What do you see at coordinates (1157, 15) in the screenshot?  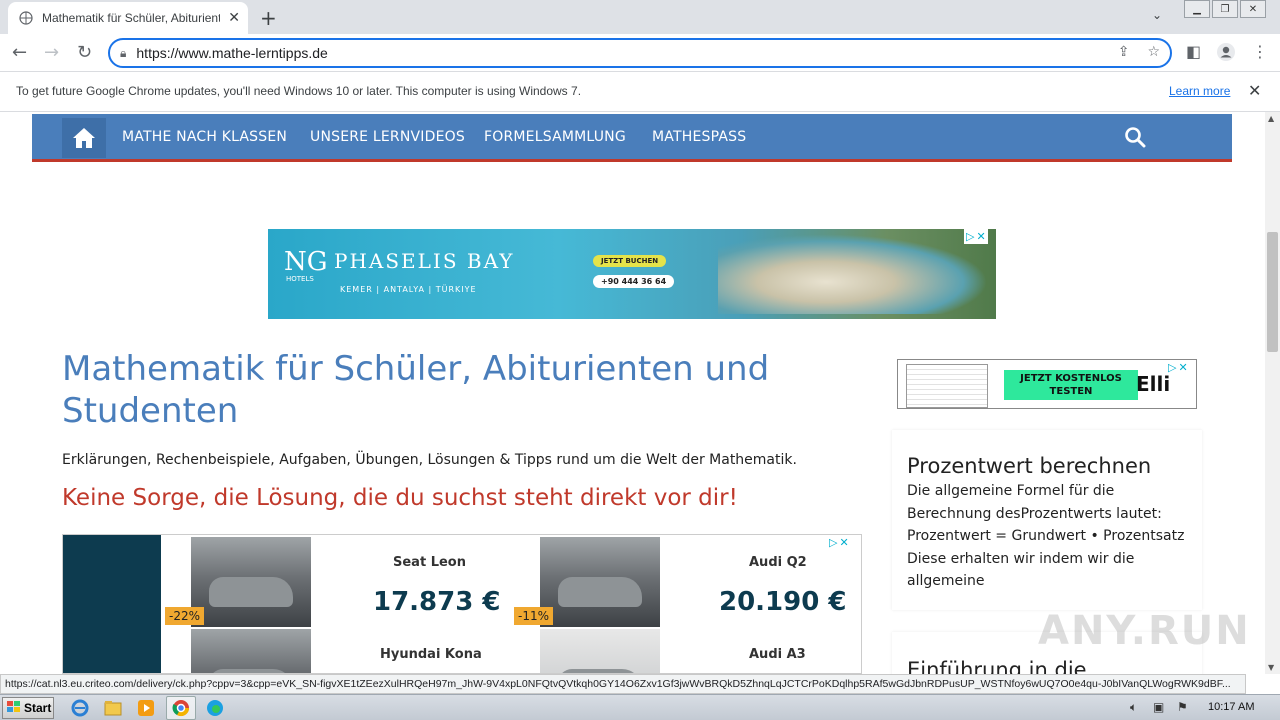 I see `tab-search-icon: ⌄` at bounding box center [1157, 15].